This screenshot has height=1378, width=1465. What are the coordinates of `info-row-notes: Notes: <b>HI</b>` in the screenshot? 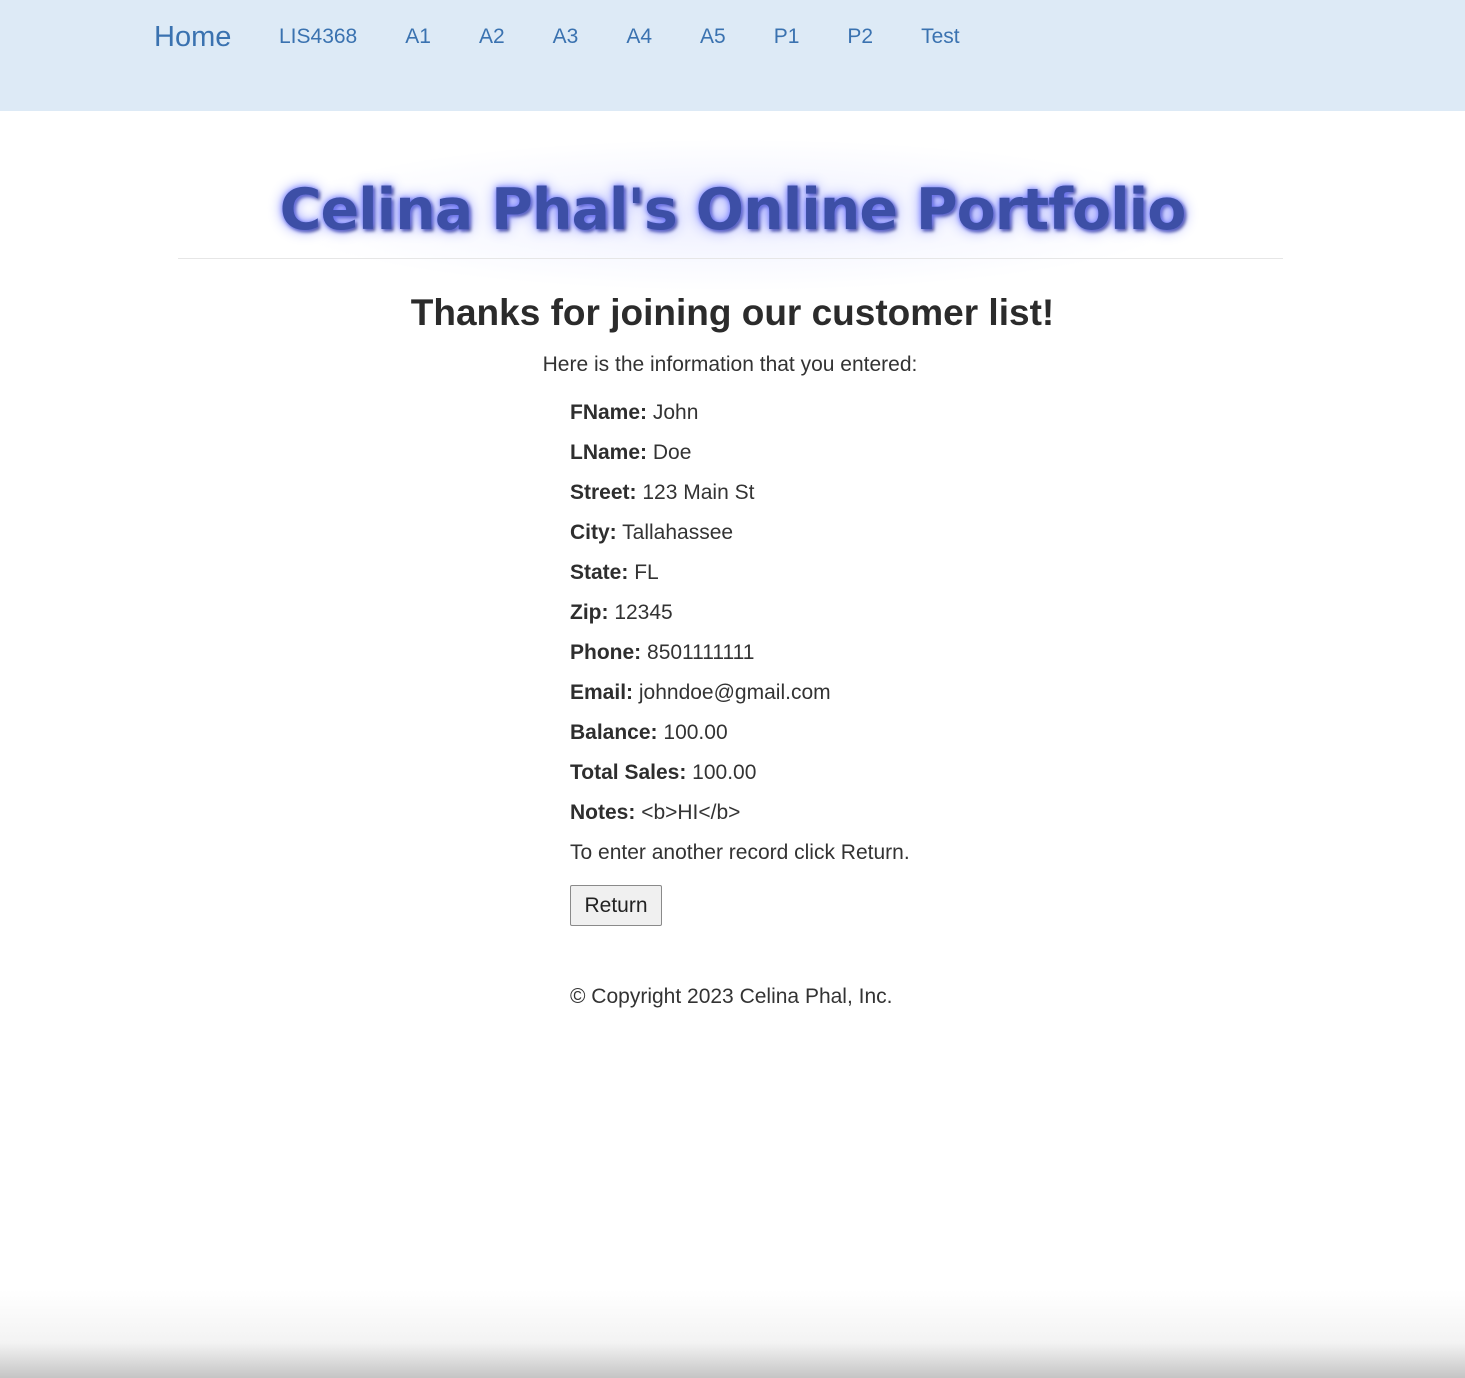 It's located at (920, 819).